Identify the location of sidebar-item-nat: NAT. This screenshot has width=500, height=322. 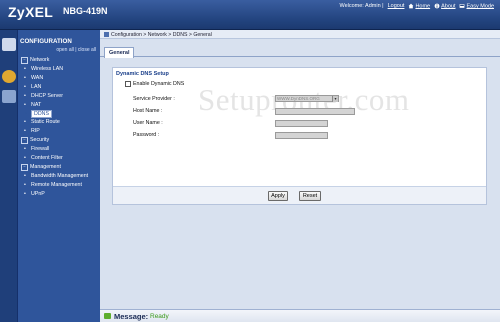
(32, 105).